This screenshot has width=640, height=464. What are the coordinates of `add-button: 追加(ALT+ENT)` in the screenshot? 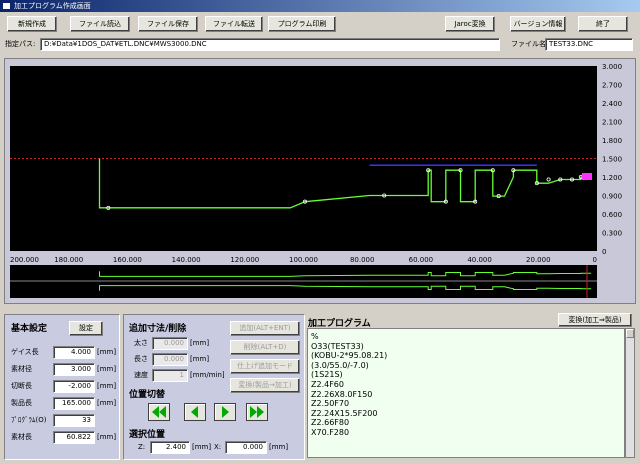 It's located at (265, 328).